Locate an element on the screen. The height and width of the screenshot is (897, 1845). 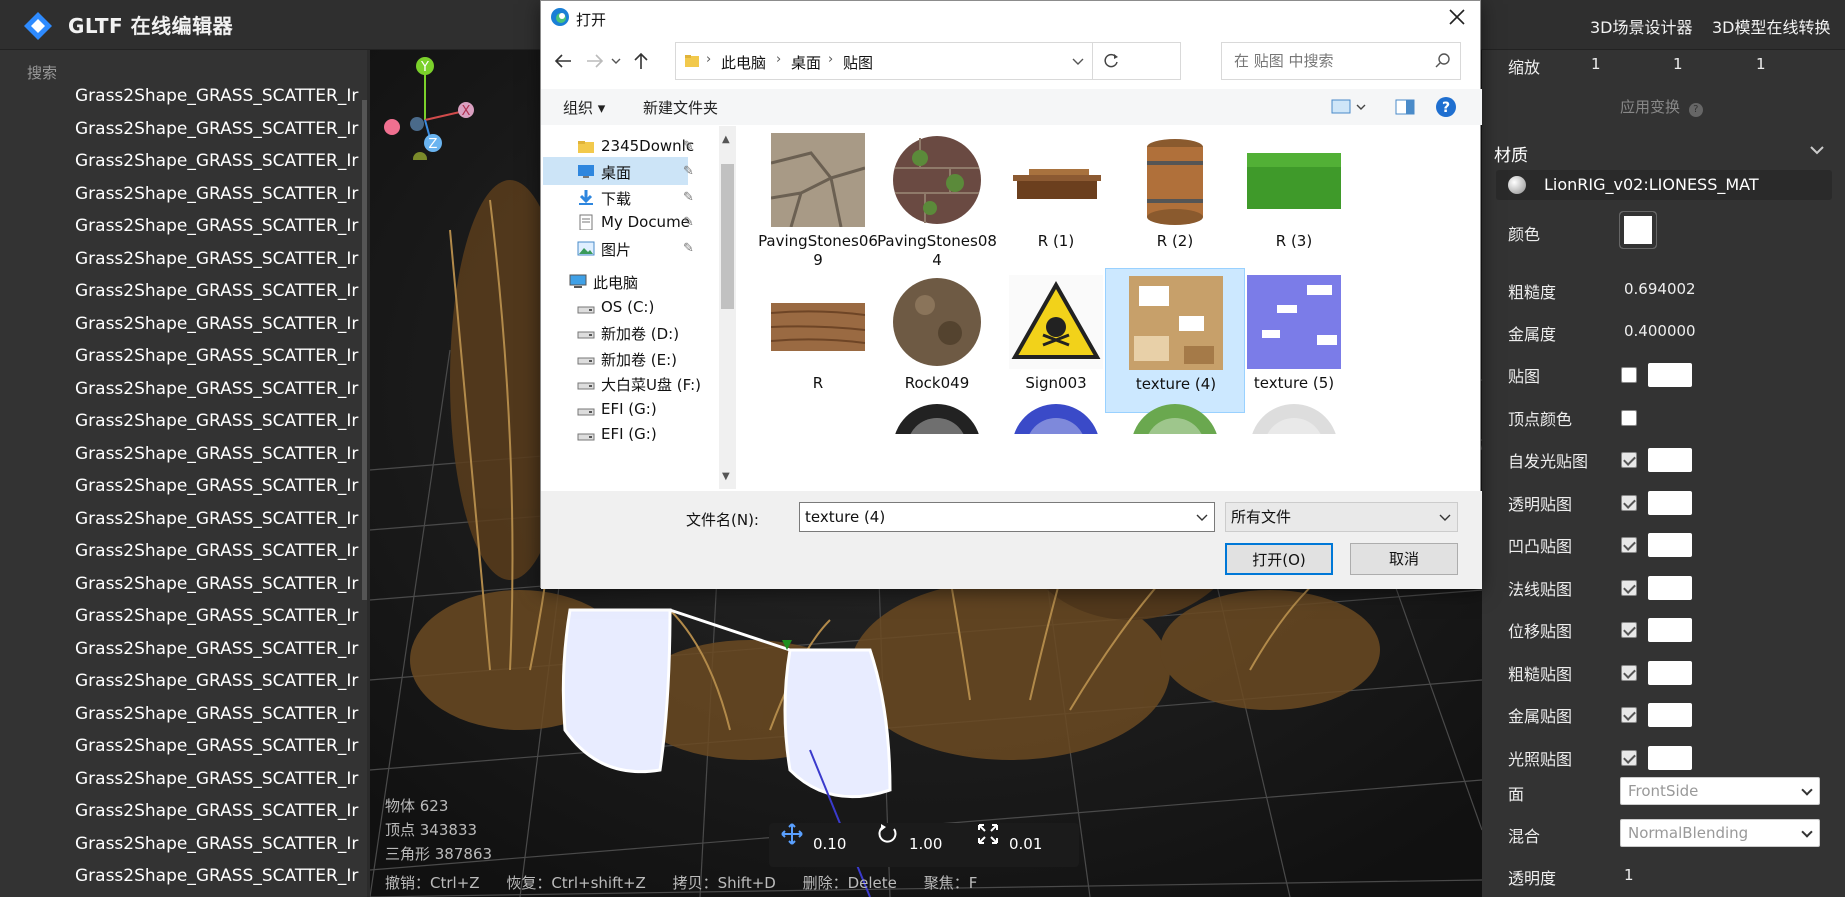
view-options-icon is located at coordinates (1349, 107).